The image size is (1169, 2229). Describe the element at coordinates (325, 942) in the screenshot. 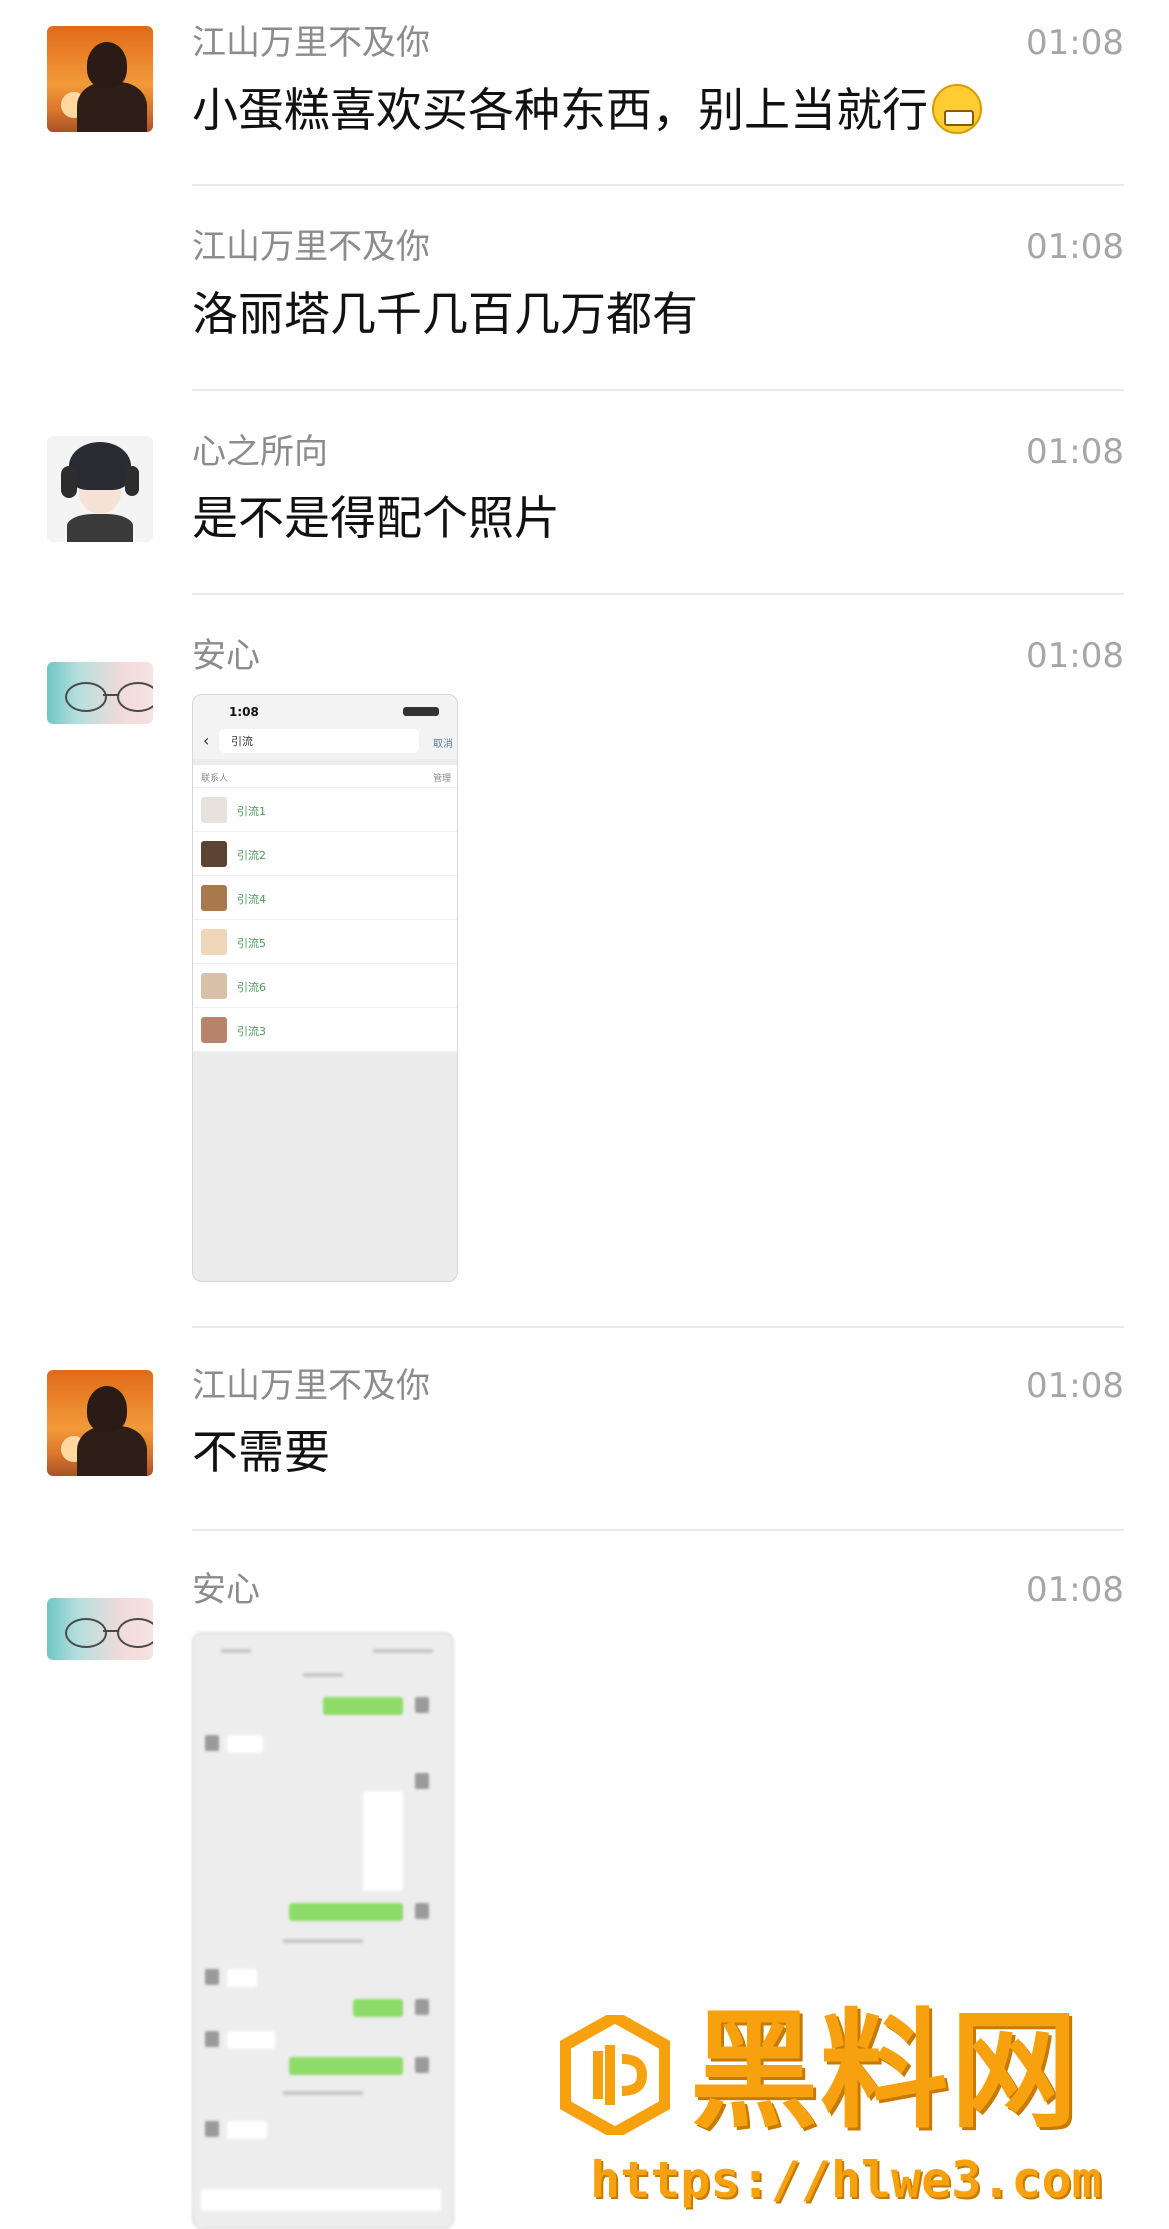

I see `contact-row: 引流5` at that location.